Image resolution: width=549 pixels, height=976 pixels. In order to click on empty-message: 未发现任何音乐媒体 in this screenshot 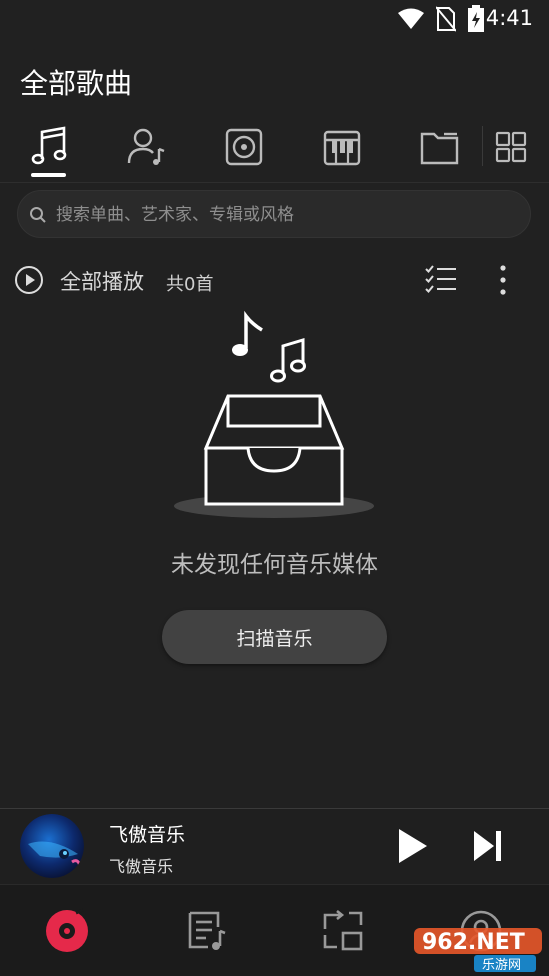, I will do `click(274, 565)`.